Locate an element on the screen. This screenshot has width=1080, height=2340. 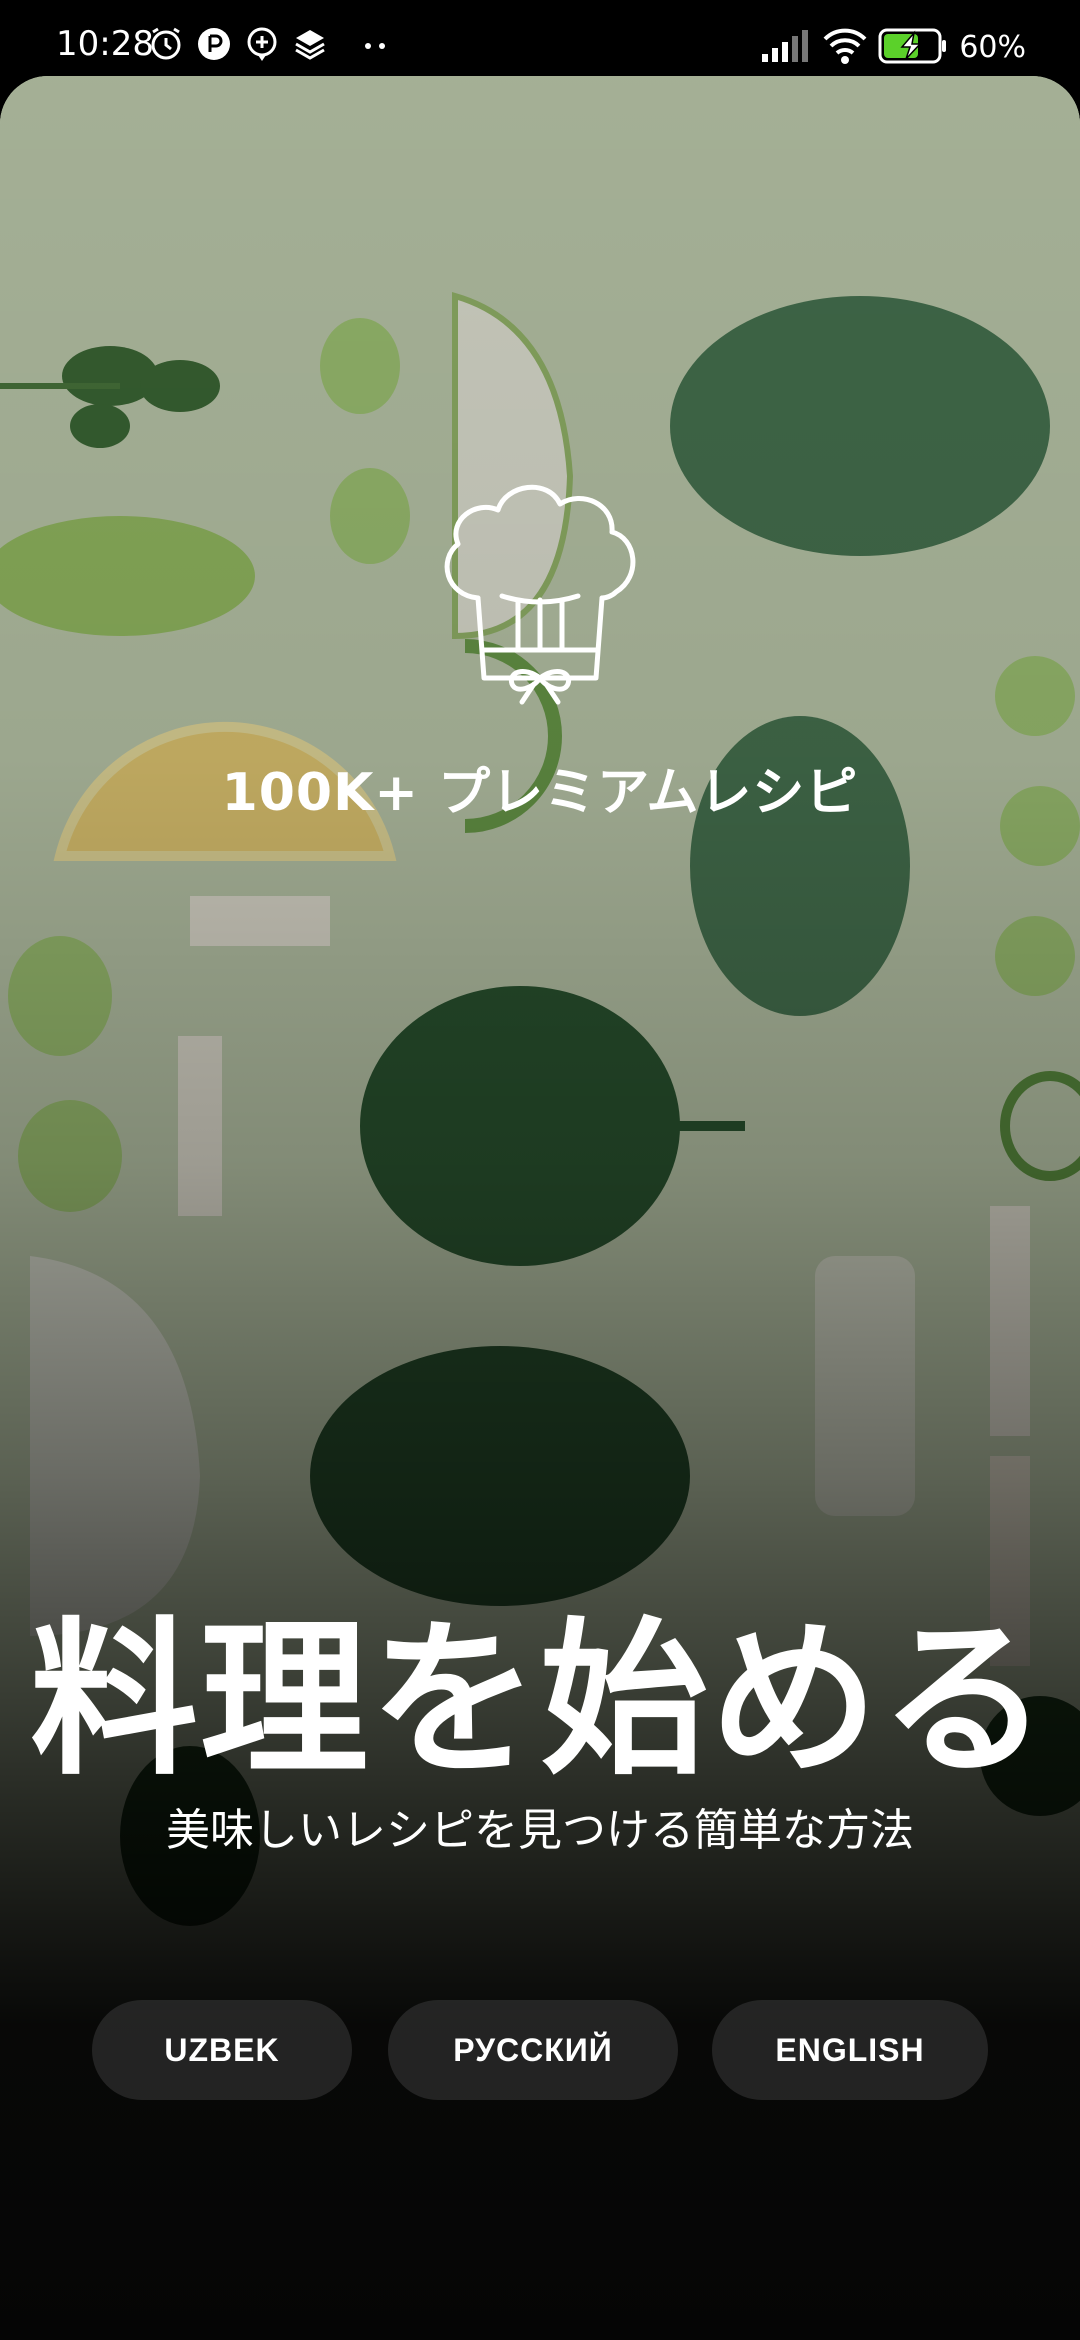
layers-icon is located at coordinates (310, 45).